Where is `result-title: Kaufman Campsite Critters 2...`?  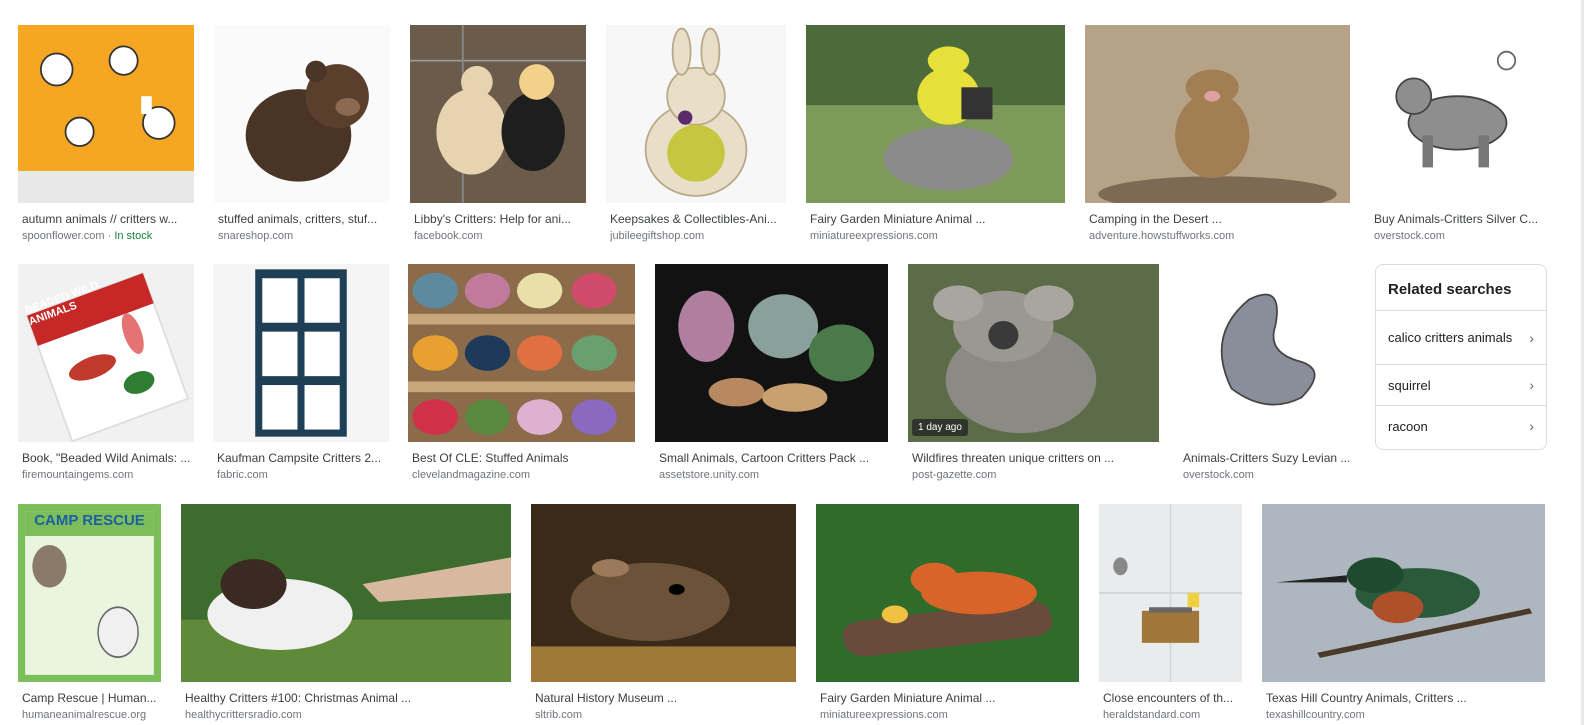 result-title: Kaufman Campsite Critters 2... is located at coordinates (302, 458).